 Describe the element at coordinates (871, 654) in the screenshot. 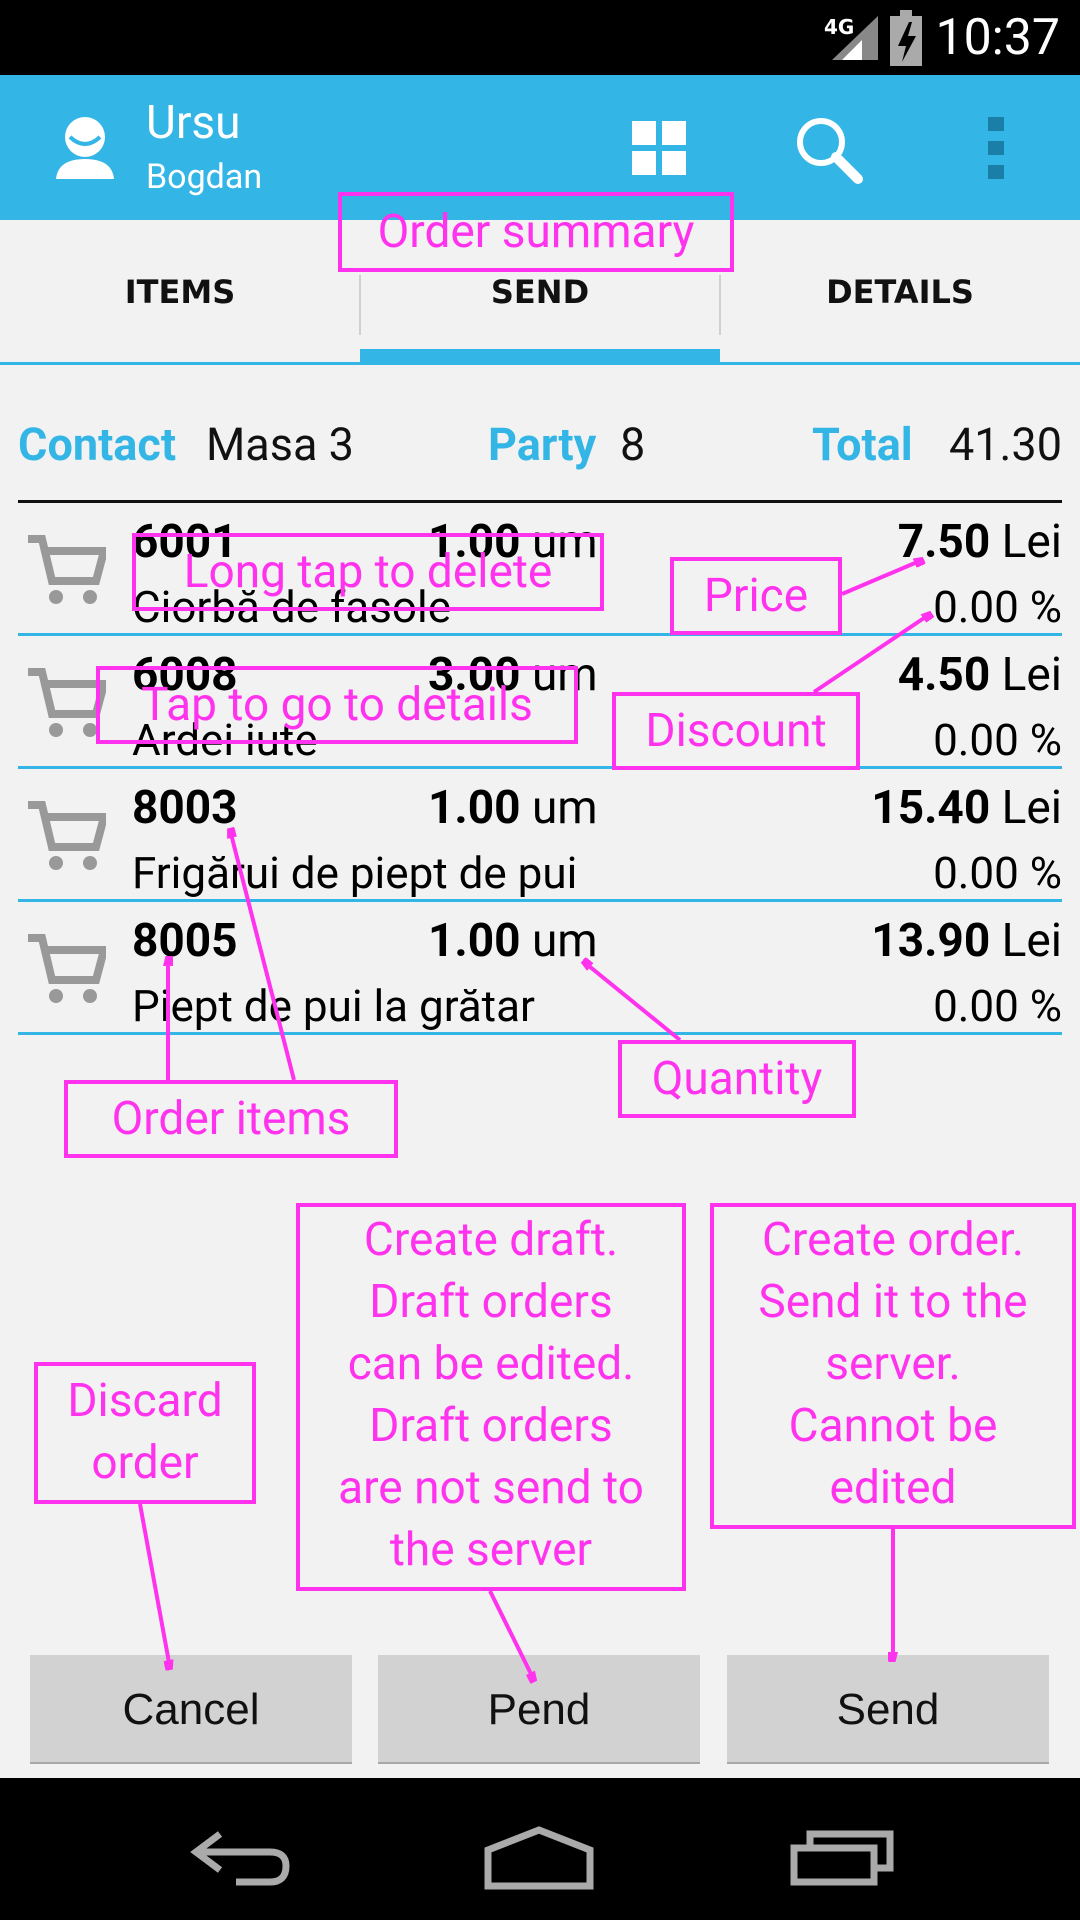

I see `arrow-discount` at that location.